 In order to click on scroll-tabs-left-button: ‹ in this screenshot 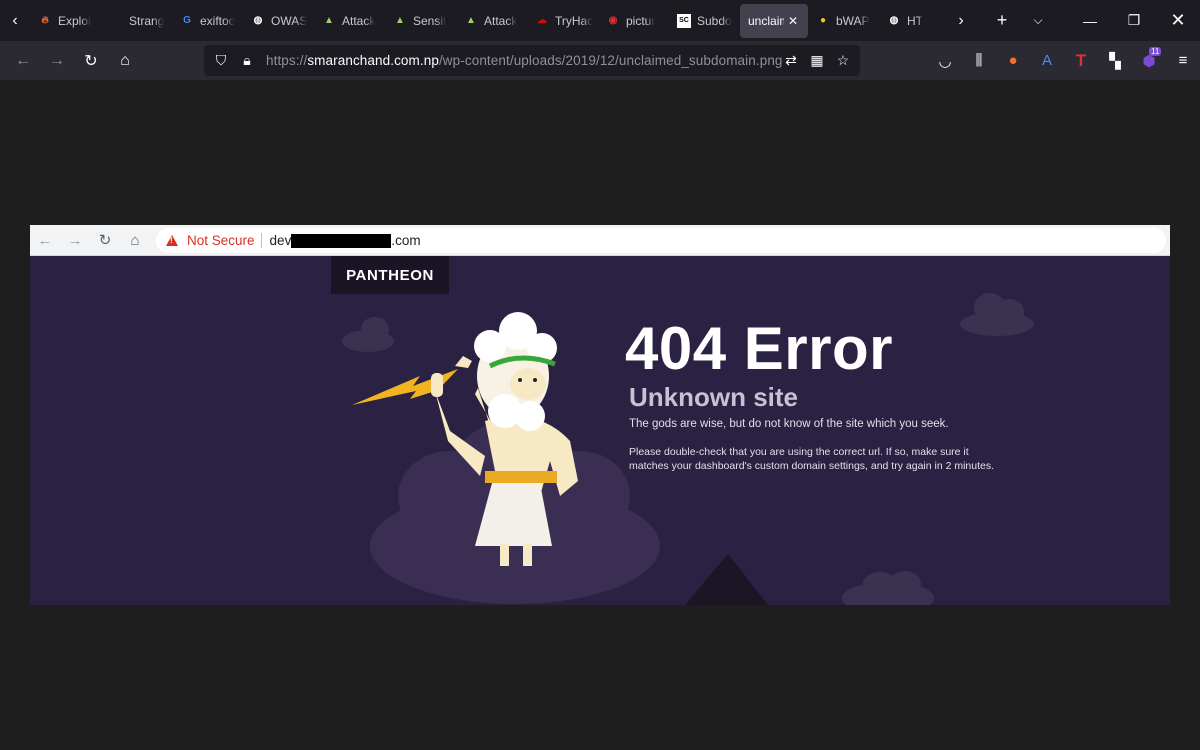, I will do `click(15, 20)`.